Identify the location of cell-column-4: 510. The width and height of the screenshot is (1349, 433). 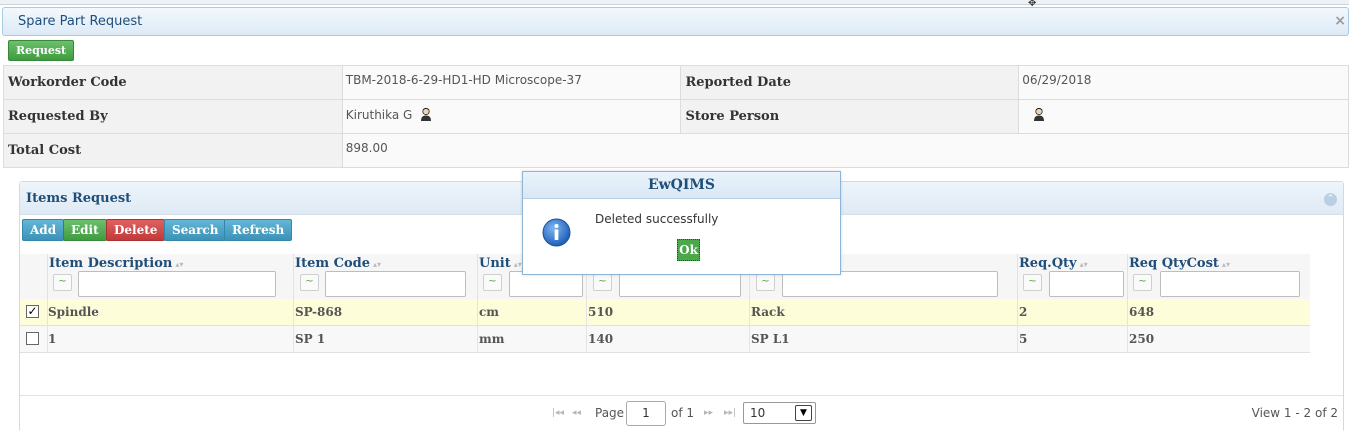
(601, 312).